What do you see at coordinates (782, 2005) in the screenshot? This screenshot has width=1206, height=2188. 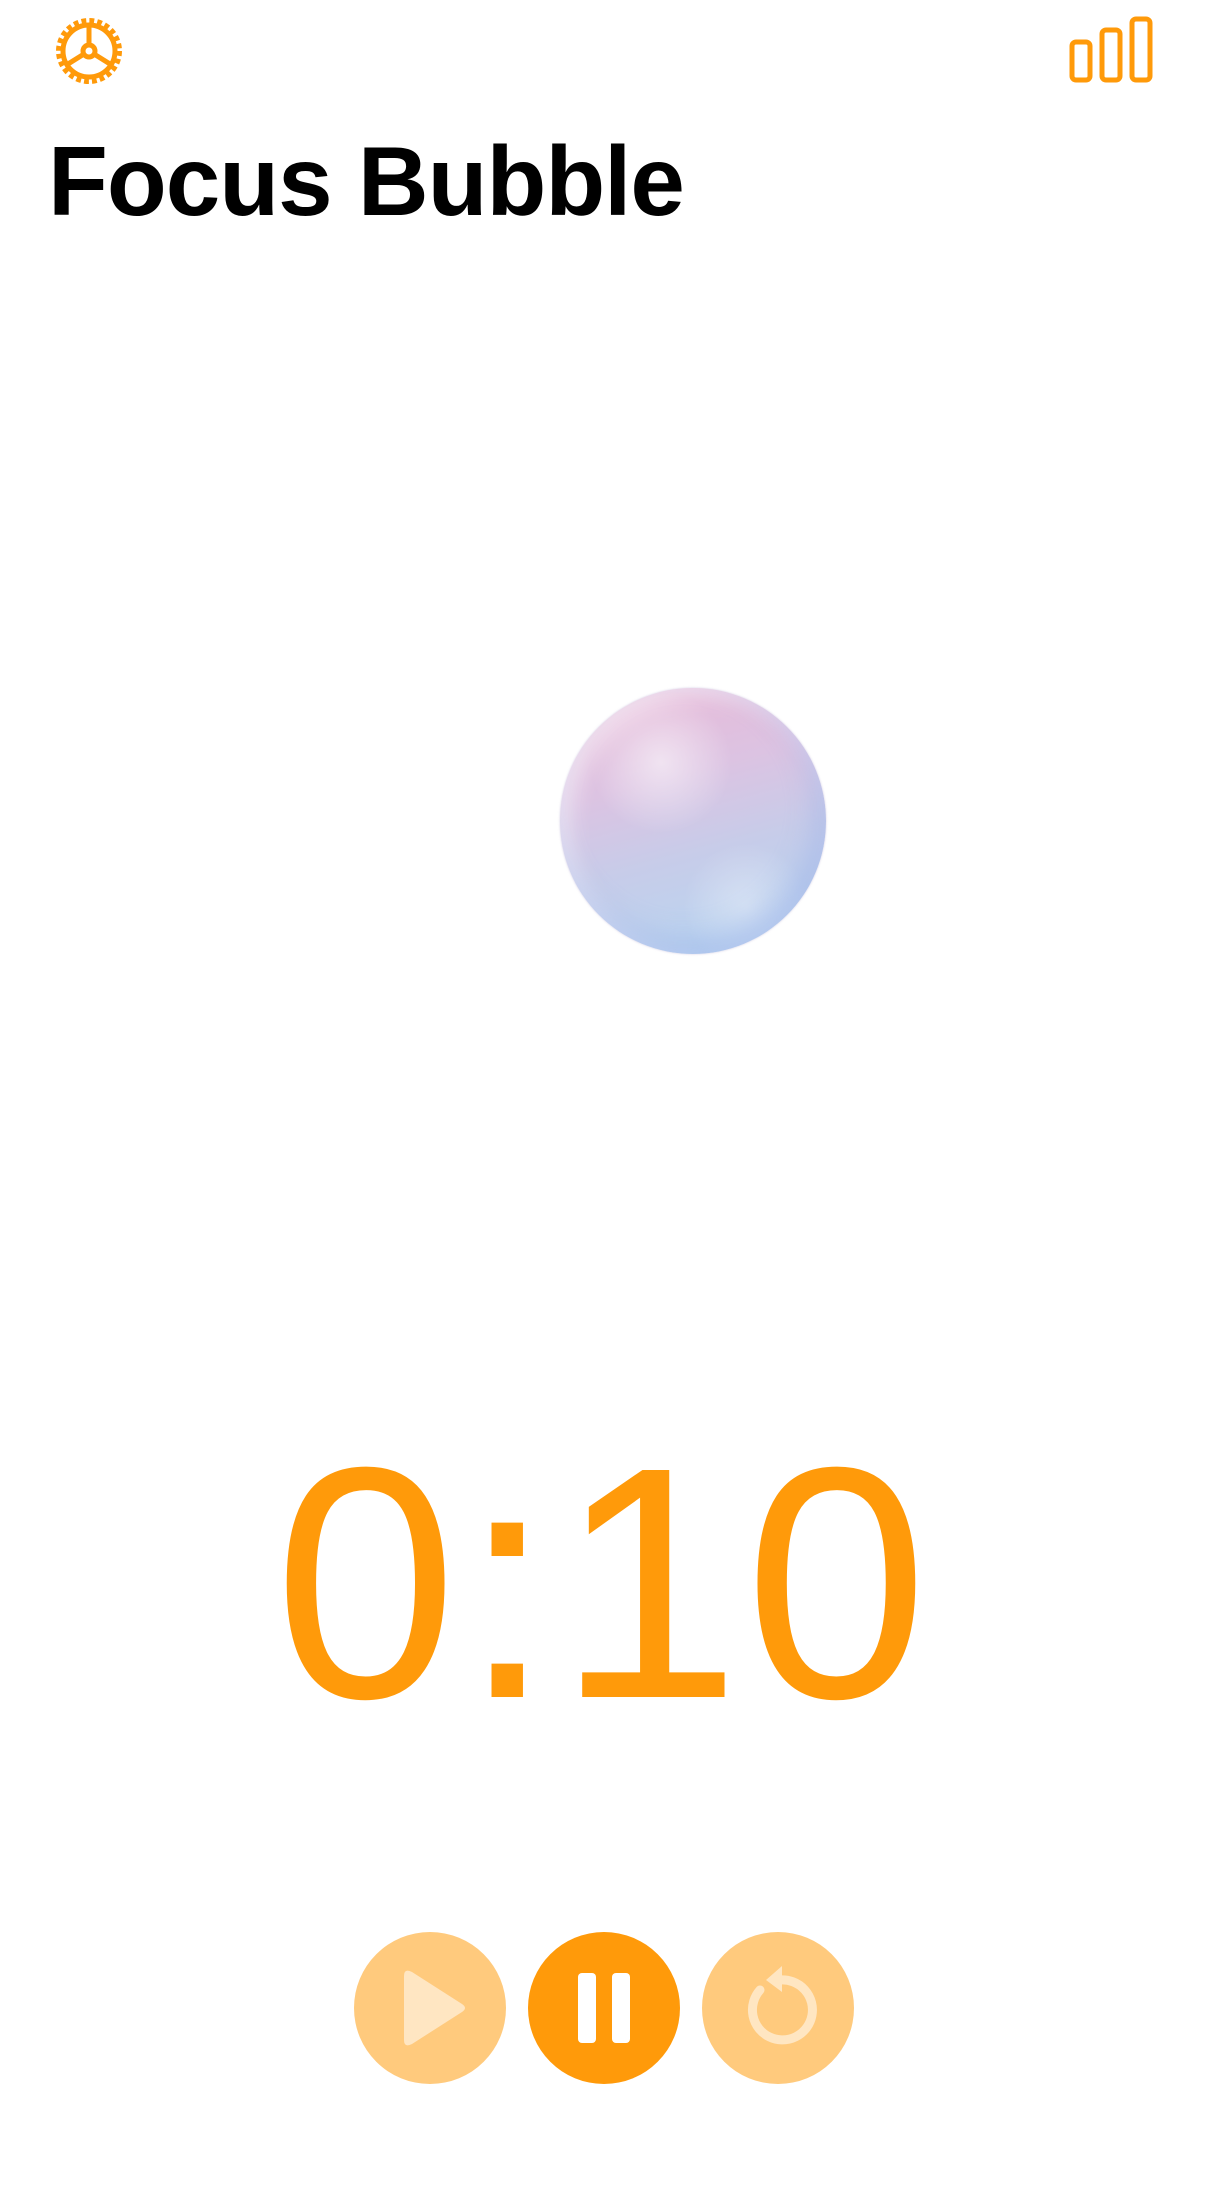 I see `reset-icon` at bounding box center [782, 2005].